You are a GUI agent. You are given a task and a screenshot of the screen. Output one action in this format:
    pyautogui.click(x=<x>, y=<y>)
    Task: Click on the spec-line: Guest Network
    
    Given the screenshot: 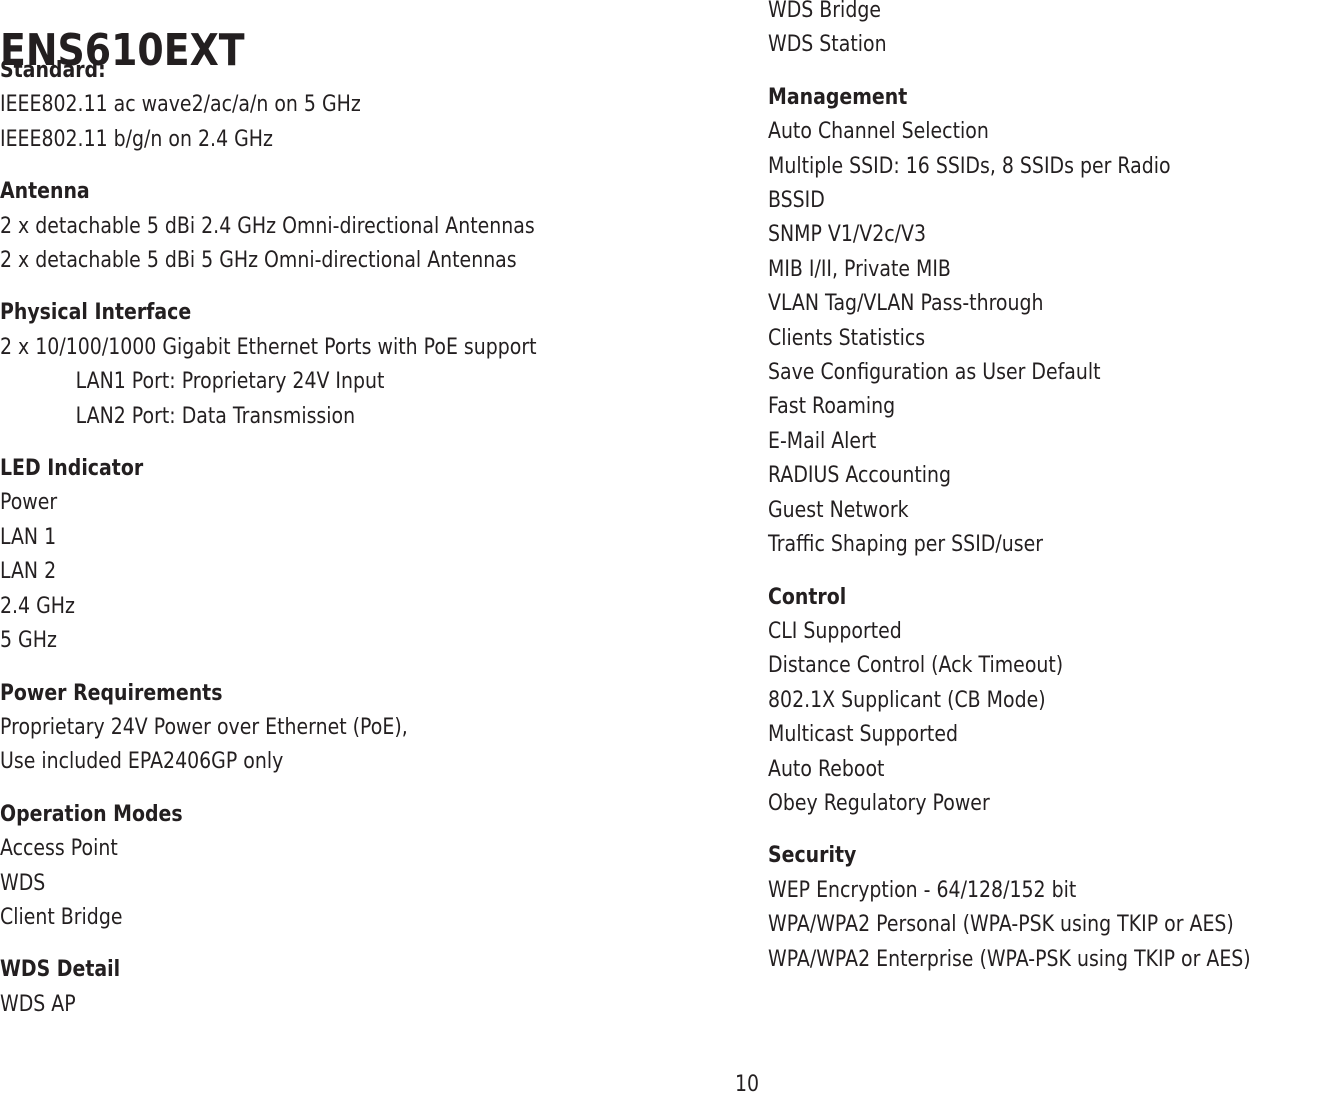 What is the action you would take?
    pyautogui.click(x=838, y=510)
    